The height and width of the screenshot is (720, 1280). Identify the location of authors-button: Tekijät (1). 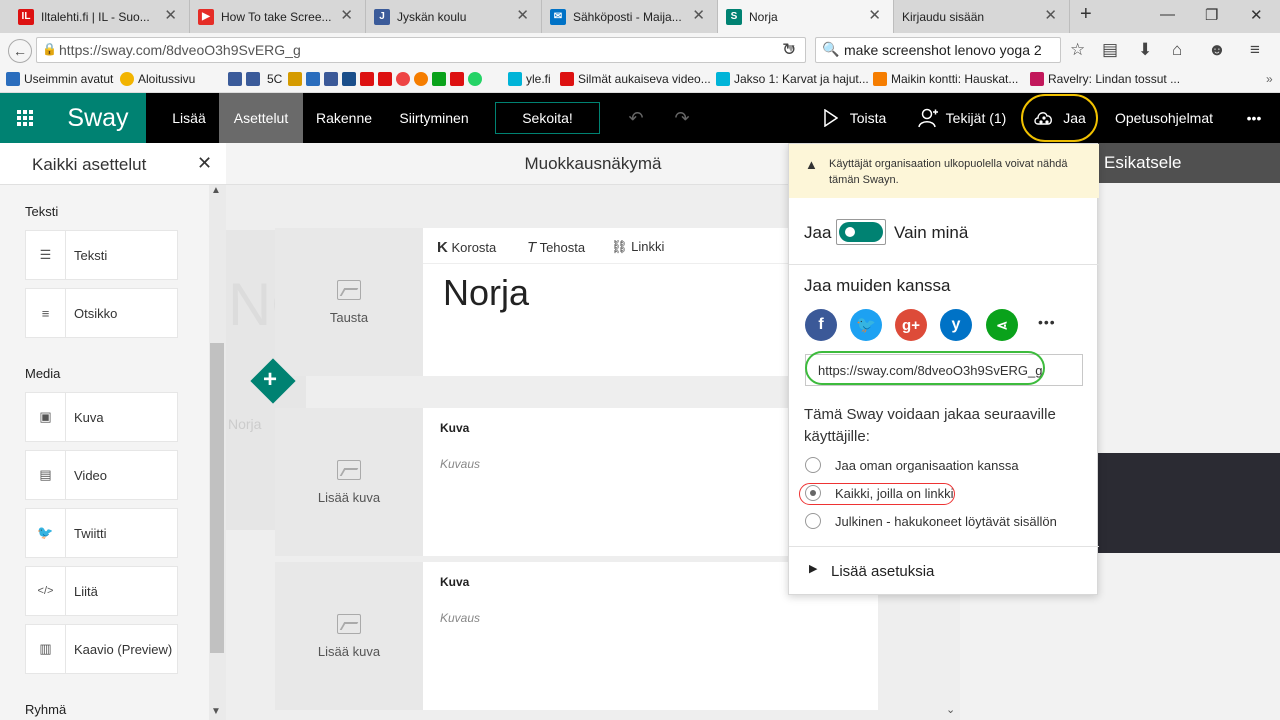
(962, 118).